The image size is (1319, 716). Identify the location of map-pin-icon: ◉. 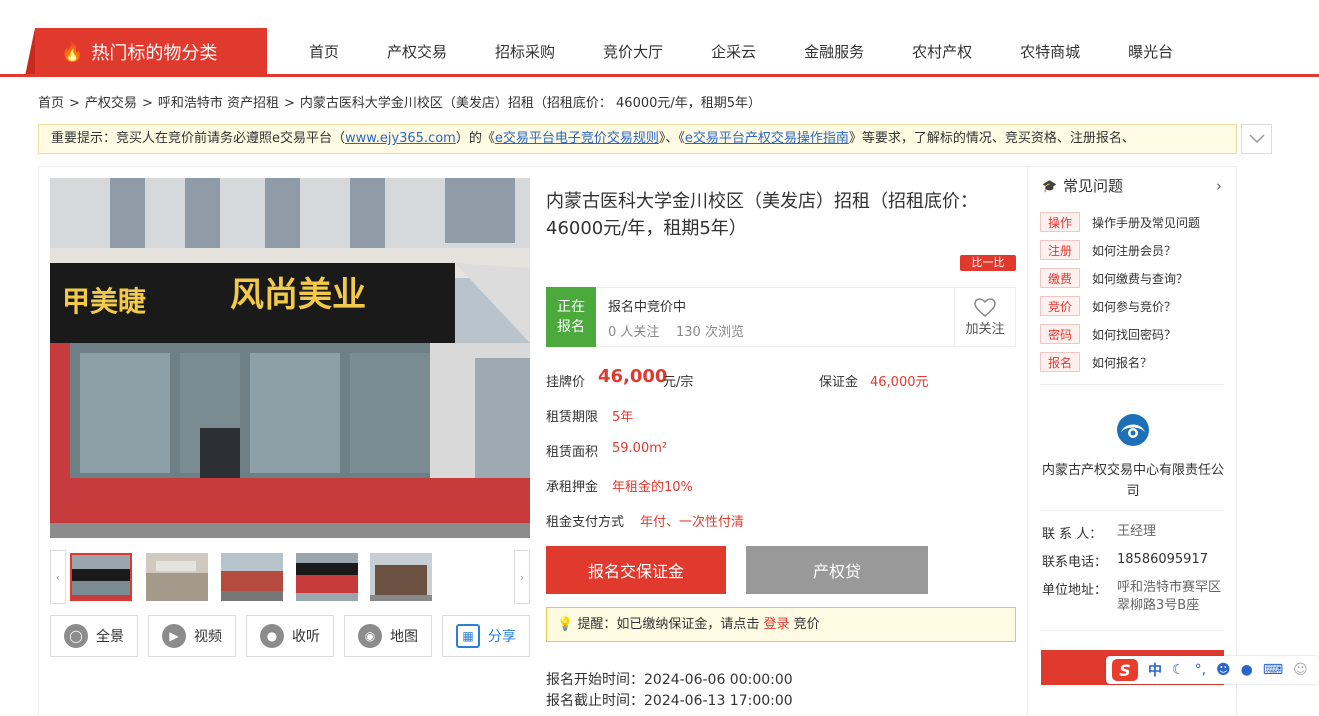
(370, 636).